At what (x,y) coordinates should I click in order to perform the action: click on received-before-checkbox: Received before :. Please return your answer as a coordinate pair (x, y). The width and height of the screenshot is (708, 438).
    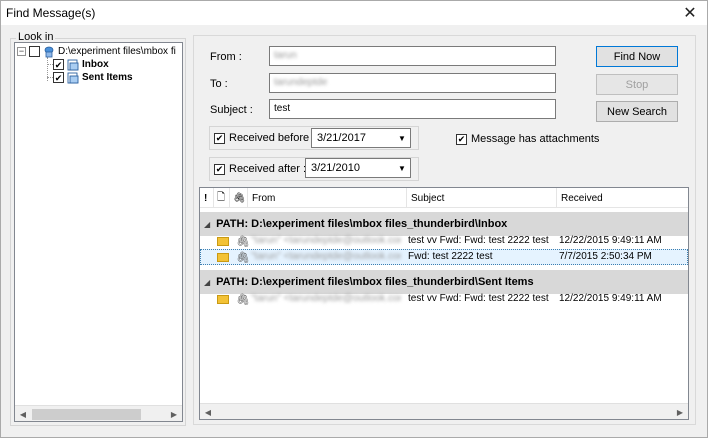
    Looking at the image, I should click on (264, 138).